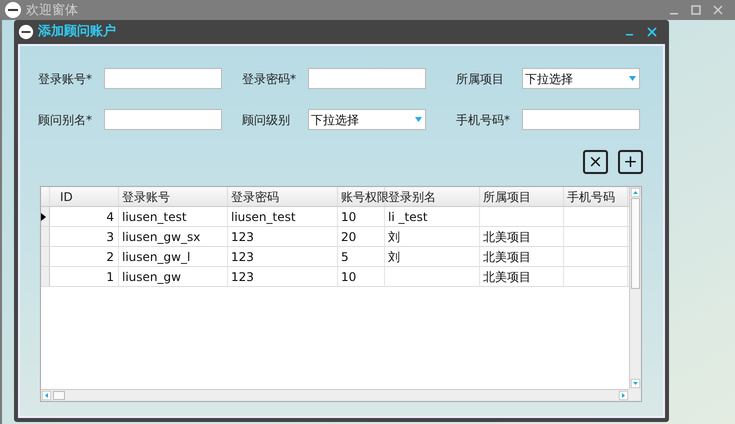 This screenshot has width=735, height=424. Describe the element at coordinates (110, 277) in the screenshot. I see `table-cell-text: 1` at that location.